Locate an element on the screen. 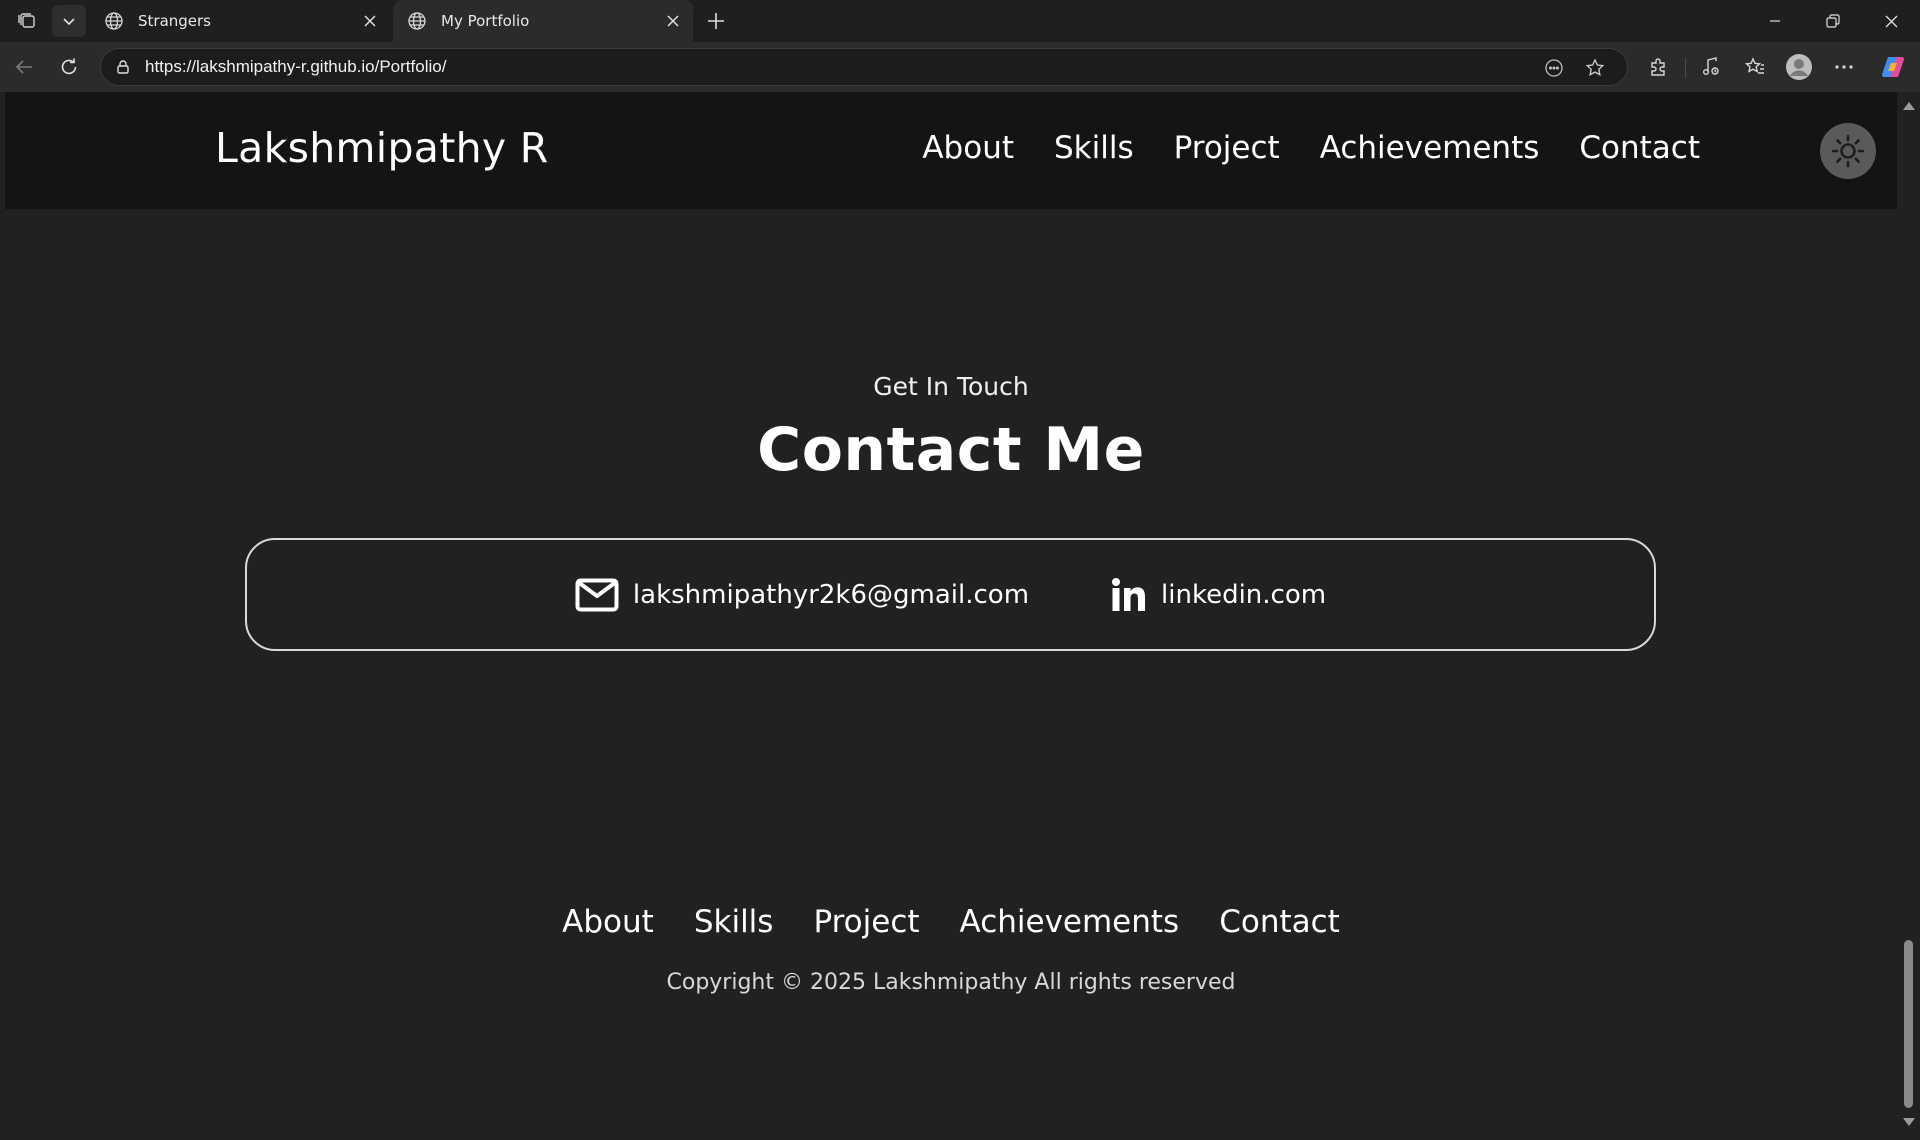 This screenshot has height=1140, width=1920. puzzle-icon is located at coordinates (1658, 67).